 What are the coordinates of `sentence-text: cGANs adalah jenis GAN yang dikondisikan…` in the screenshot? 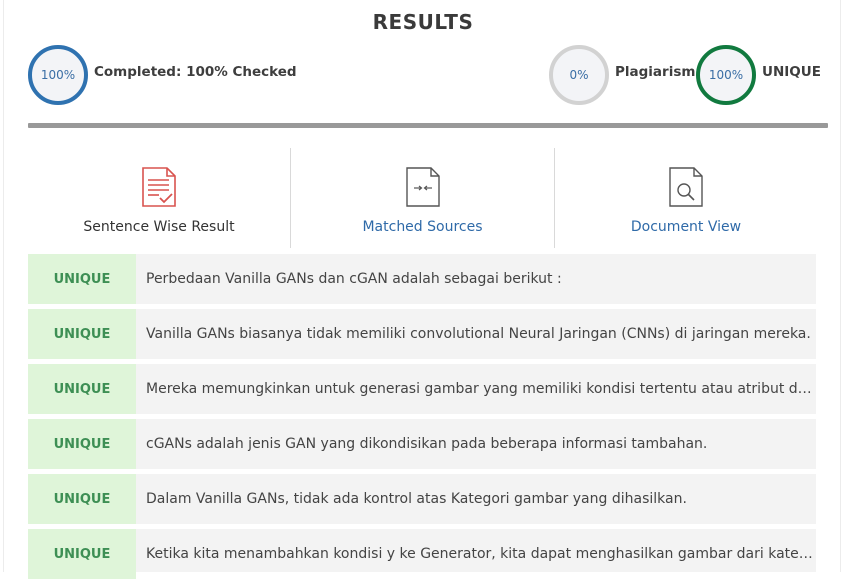 It's located at (427, 444).